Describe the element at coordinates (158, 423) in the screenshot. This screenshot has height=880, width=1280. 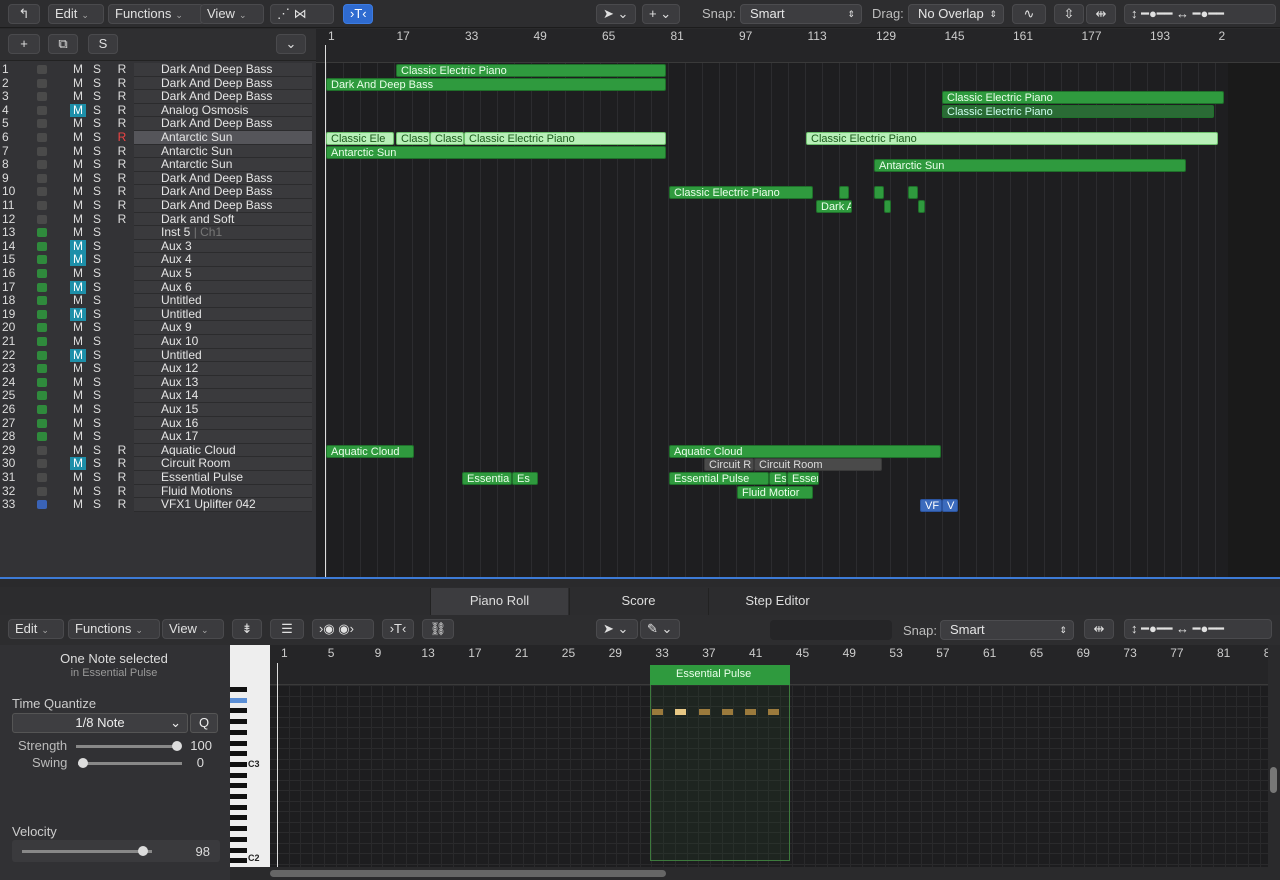
I see `track-row: 27 M S Aux 16` at that location.